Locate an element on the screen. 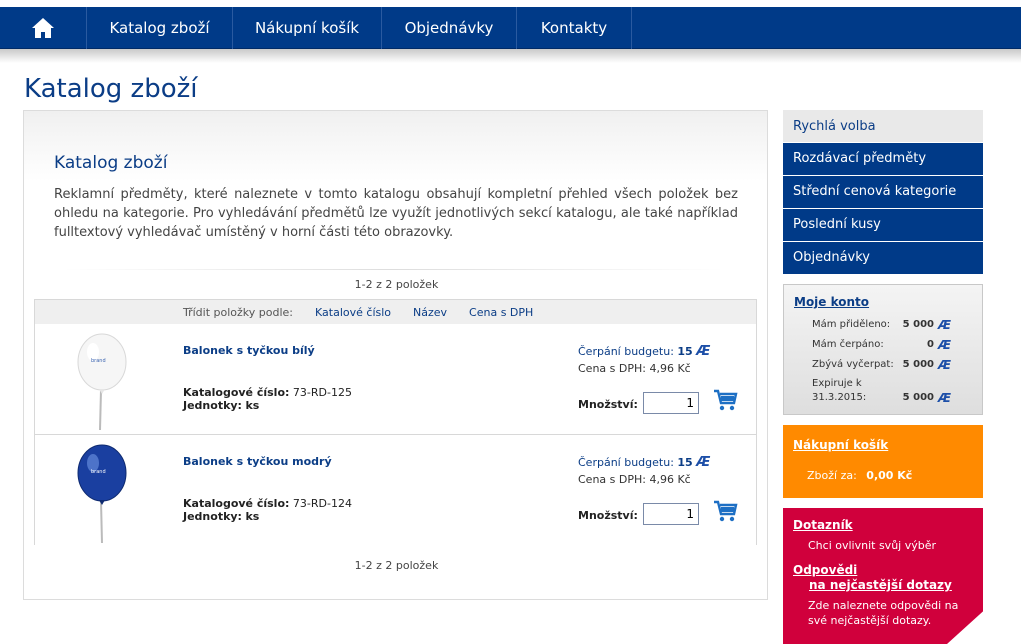 The width and height of the screenshot is (1021, 644). account-remaining-value: 5 000 is located at coordinates (918, 364).